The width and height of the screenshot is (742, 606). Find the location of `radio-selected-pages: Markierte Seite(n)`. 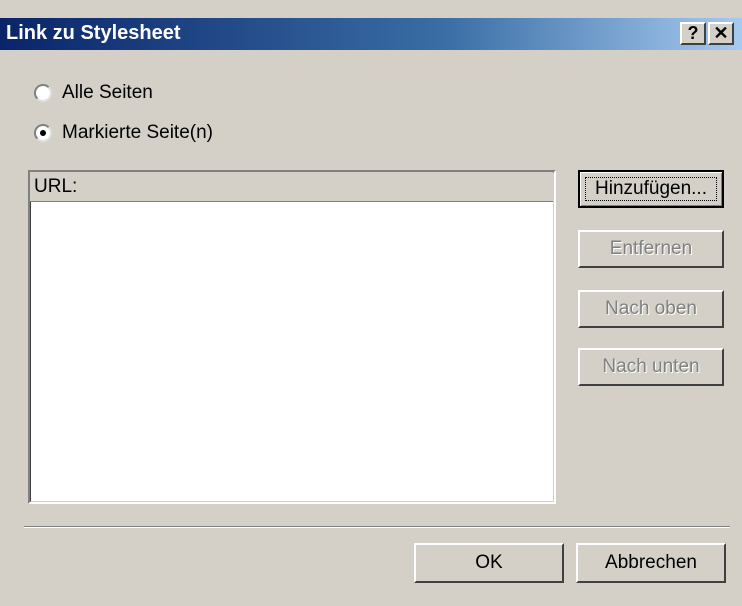

radio-selected-pages: Markierte Seite(n) is located at coordinates (123, 133).